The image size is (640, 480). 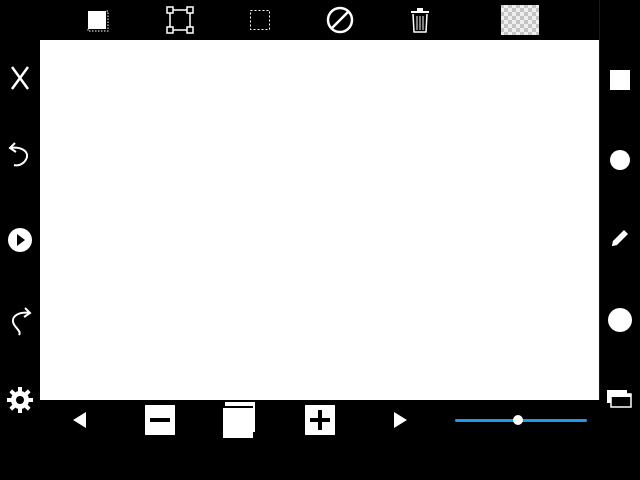 I want to click on redo-button, so click(x=20, y=320).